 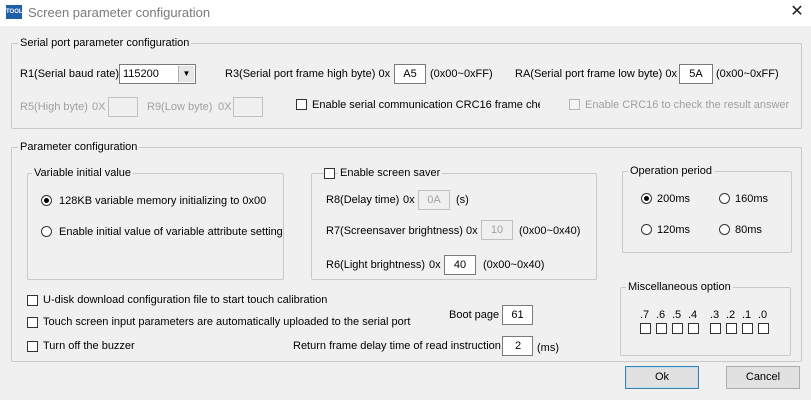 I want to click on variable-group-legend: Variable initial value, so click(x=83, y=173).